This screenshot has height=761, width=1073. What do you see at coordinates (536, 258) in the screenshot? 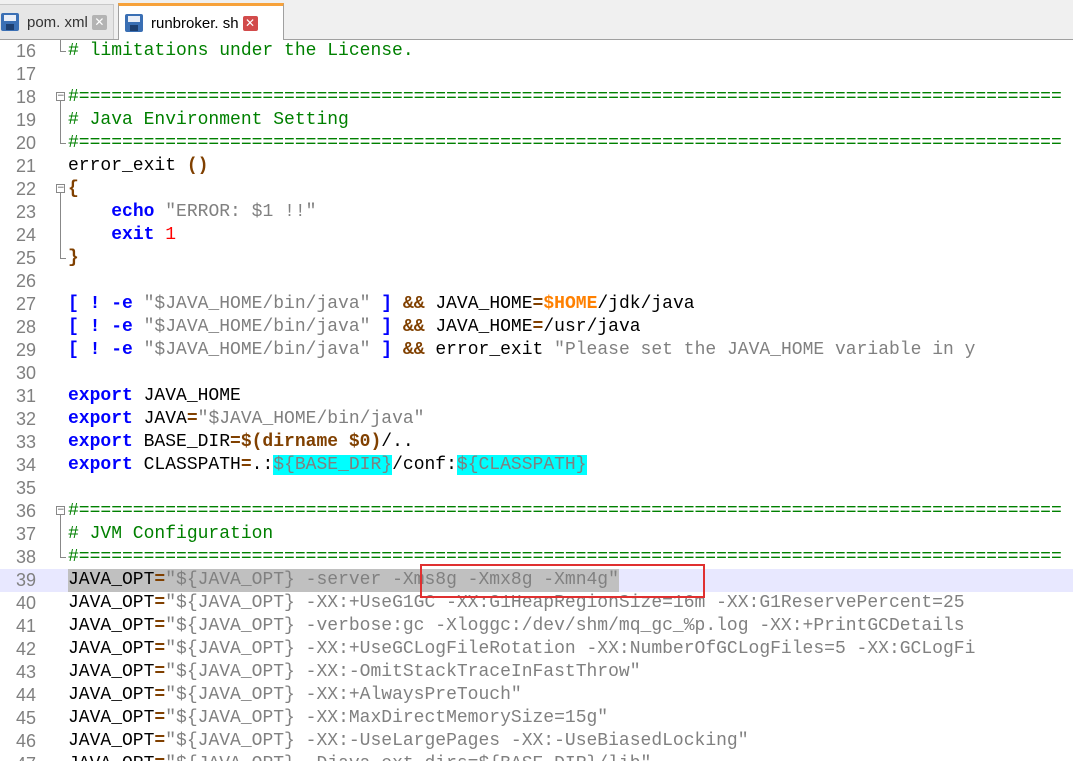
I see `code-line: 25}` at bounding box center [536, 258].